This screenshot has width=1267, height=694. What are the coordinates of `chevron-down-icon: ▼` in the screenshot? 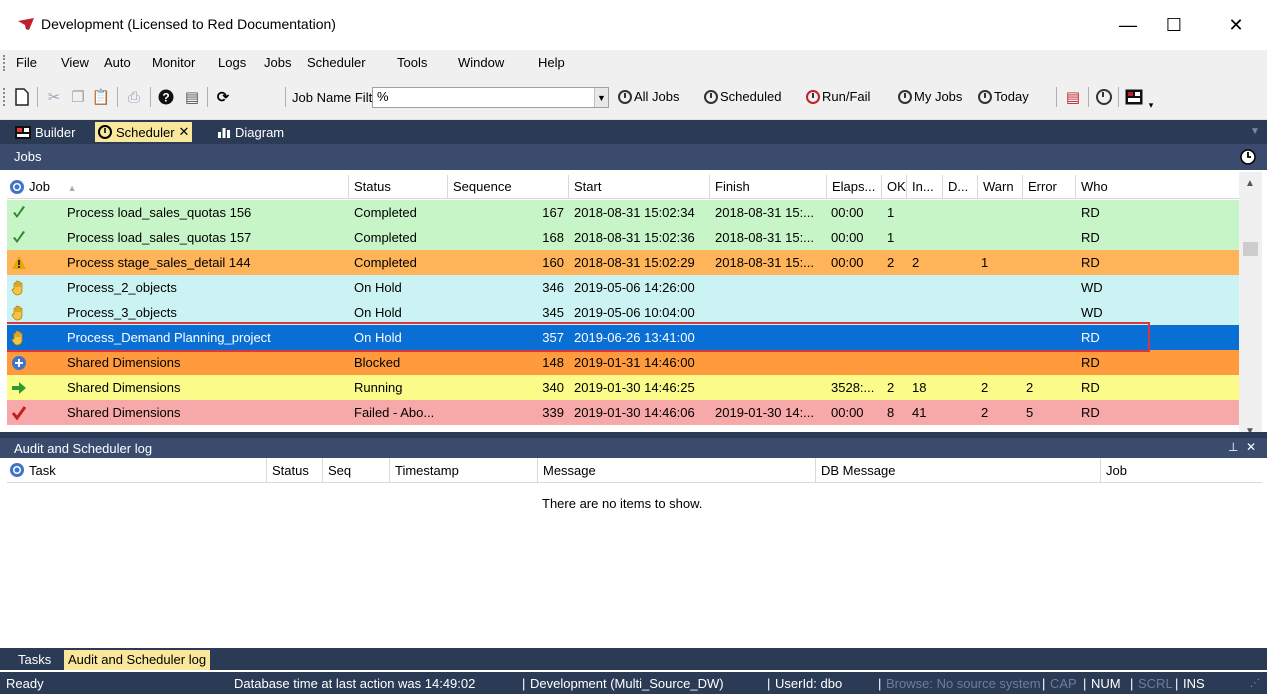 It's located at (601, 97).